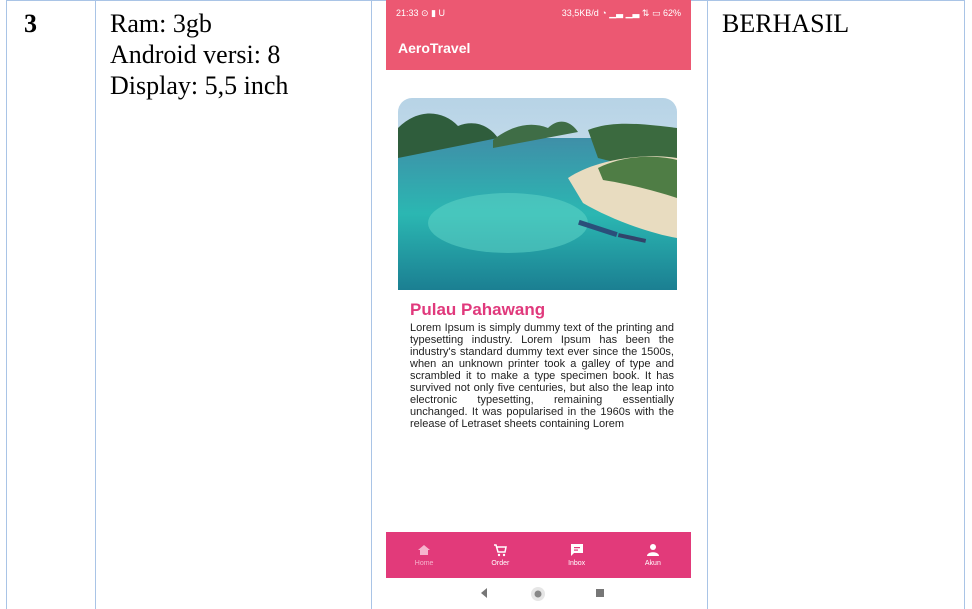 This screenshot has width=972, height=609. Describe the element at coordinates (964, 304) in the screenshot. I see `table-border-right` at that location.